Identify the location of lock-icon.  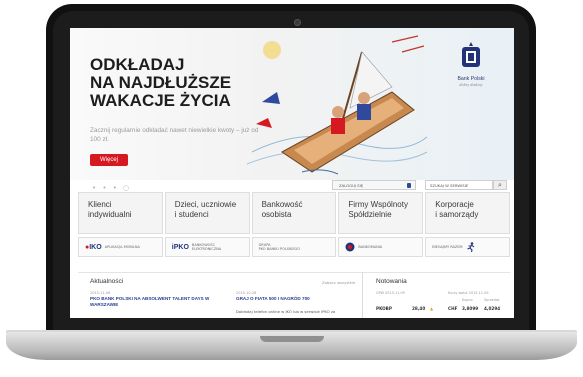
(409, 185).